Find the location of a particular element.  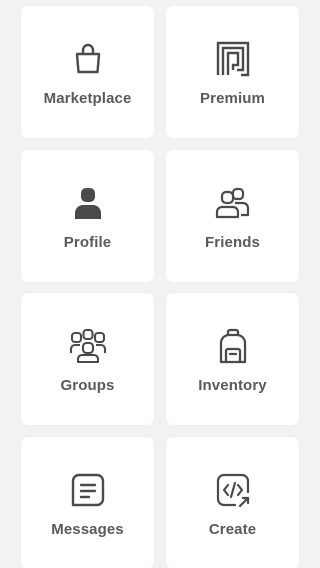

create-label: Create is located at coordinates (232, 529).